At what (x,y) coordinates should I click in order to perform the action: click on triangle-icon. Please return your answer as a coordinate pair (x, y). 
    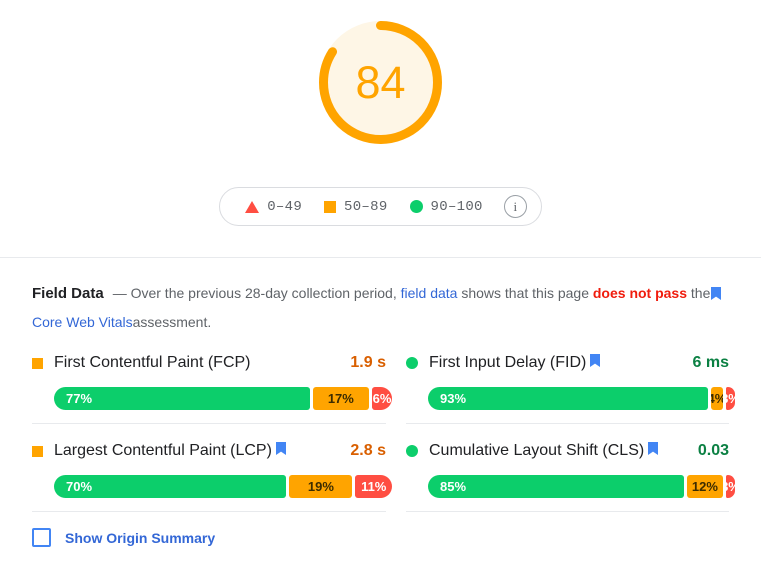
    Looking at the image, I should click on (252, 206).